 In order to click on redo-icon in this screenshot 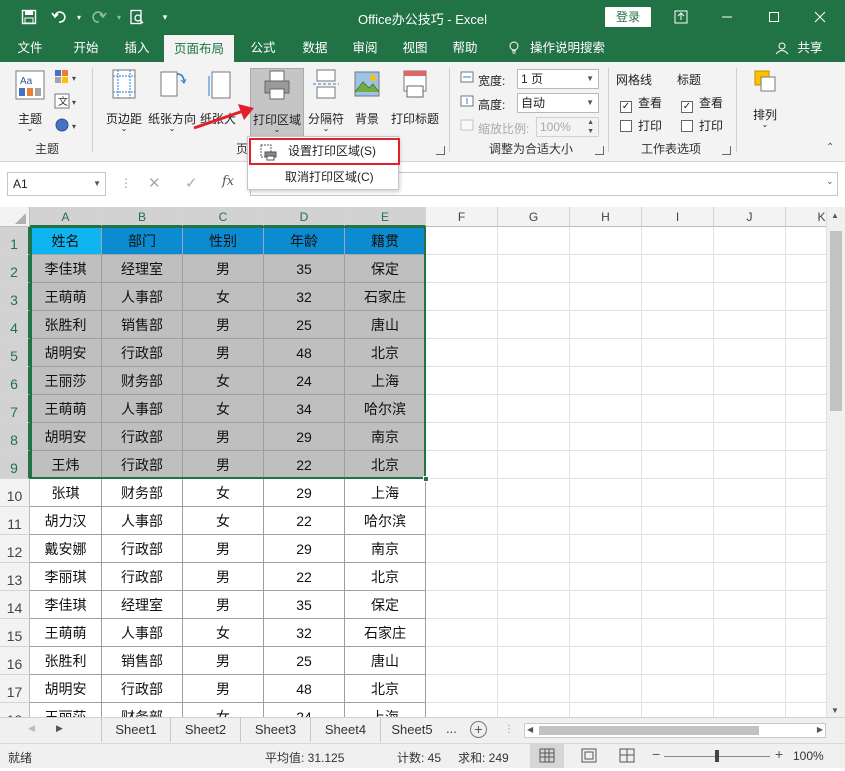, I will do `click(99, 17)`.